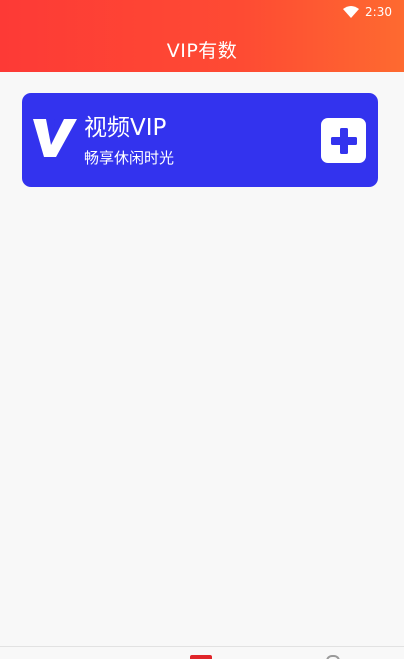  Describe the element at coordinates (202, 653) in the screenshot. I see `bottom-nav` at that location.